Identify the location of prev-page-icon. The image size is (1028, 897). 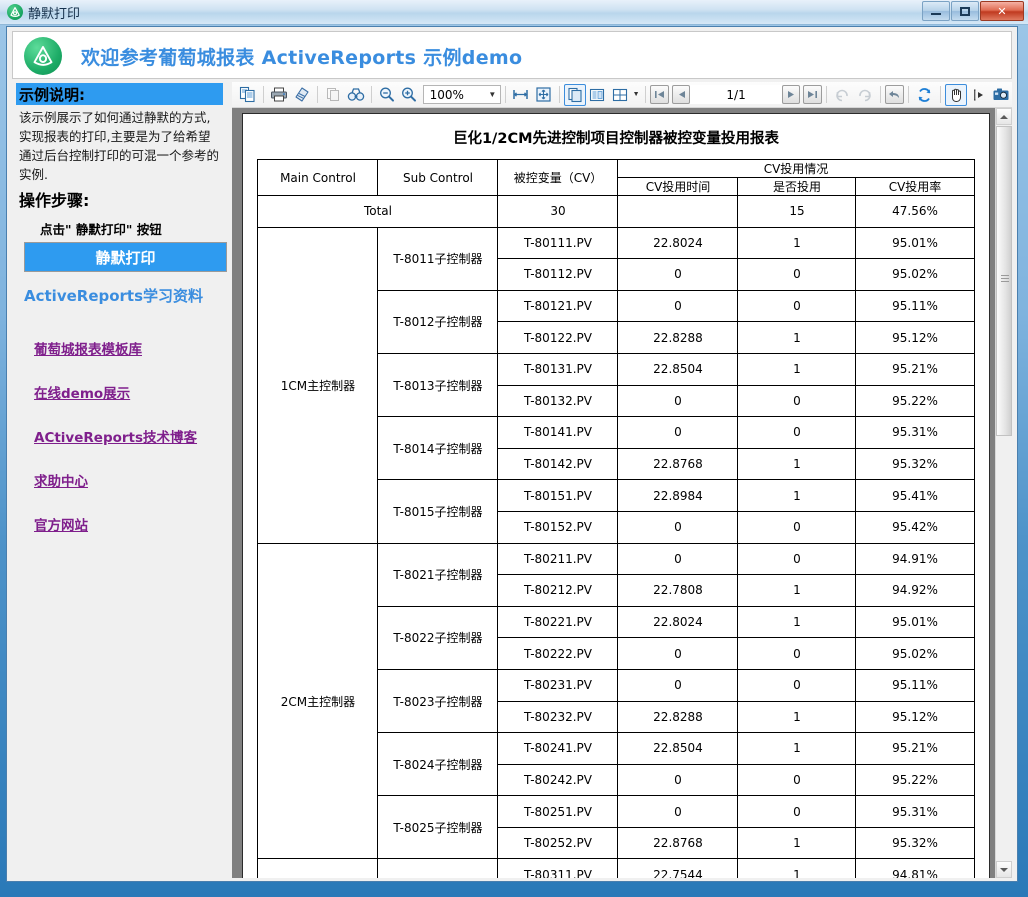
(681, 94).